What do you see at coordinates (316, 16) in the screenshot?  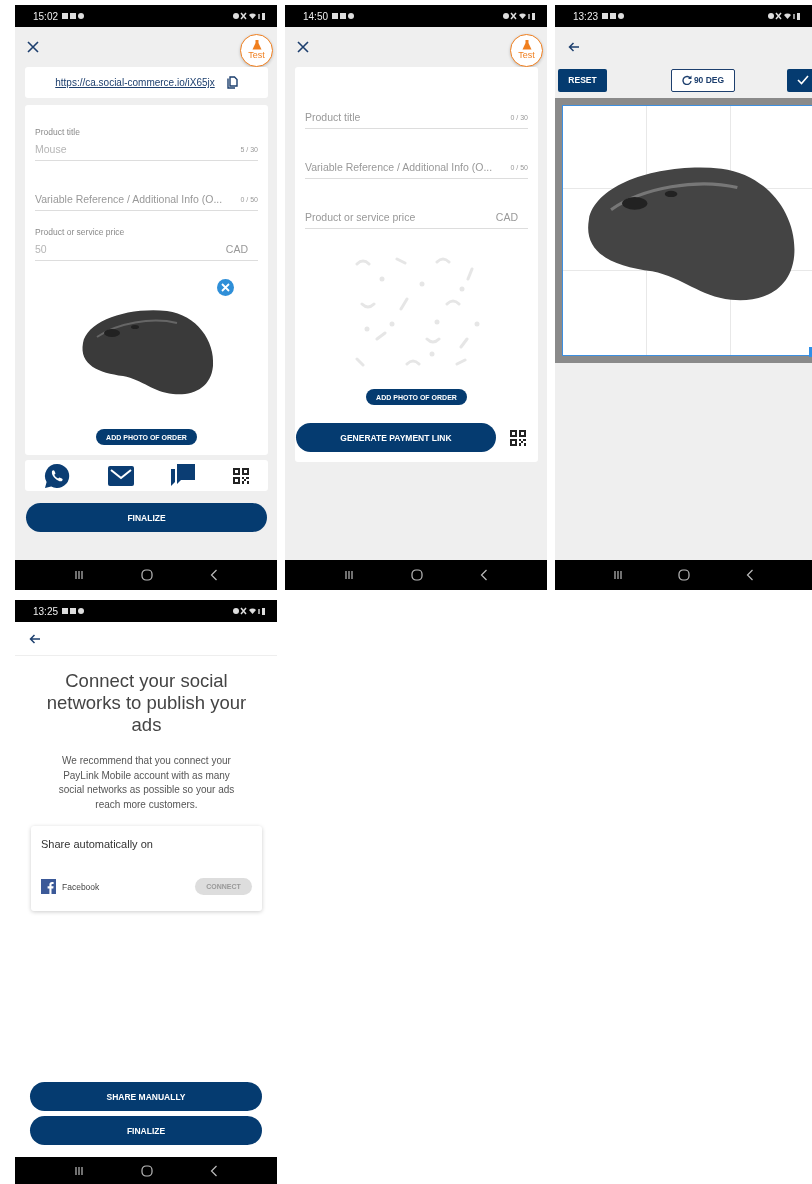 I see `status-time: 14:50` at bounding box center [316, 16].